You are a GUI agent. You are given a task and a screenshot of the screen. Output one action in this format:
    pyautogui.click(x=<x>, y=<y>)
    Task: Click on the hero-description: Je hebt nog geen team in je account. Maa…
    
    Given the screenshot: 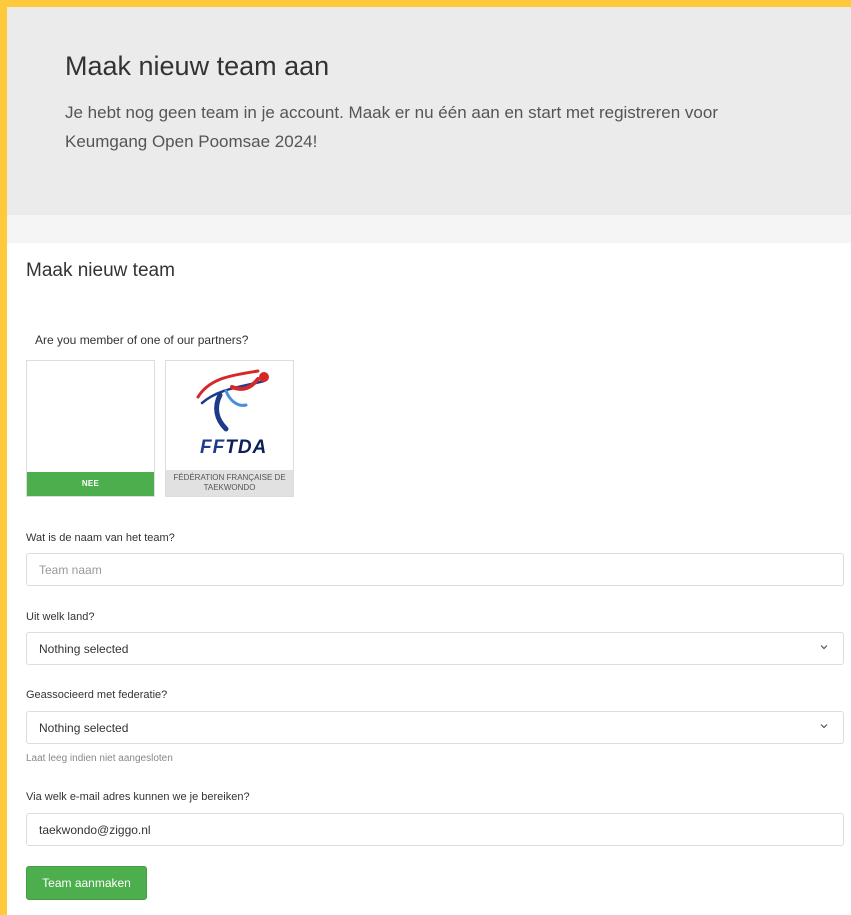 What is the action you would take?
    pyautogui.click(x=391, y=127)
    